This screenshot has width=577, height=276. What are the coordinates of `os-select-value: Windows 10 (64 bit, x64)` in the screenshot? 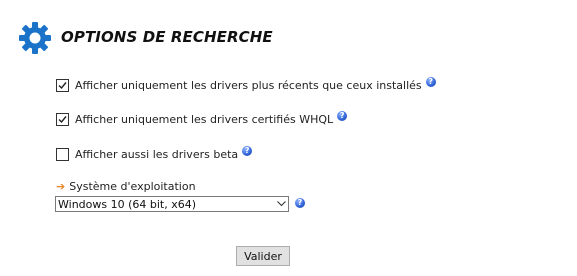 It's located at (127, 204).